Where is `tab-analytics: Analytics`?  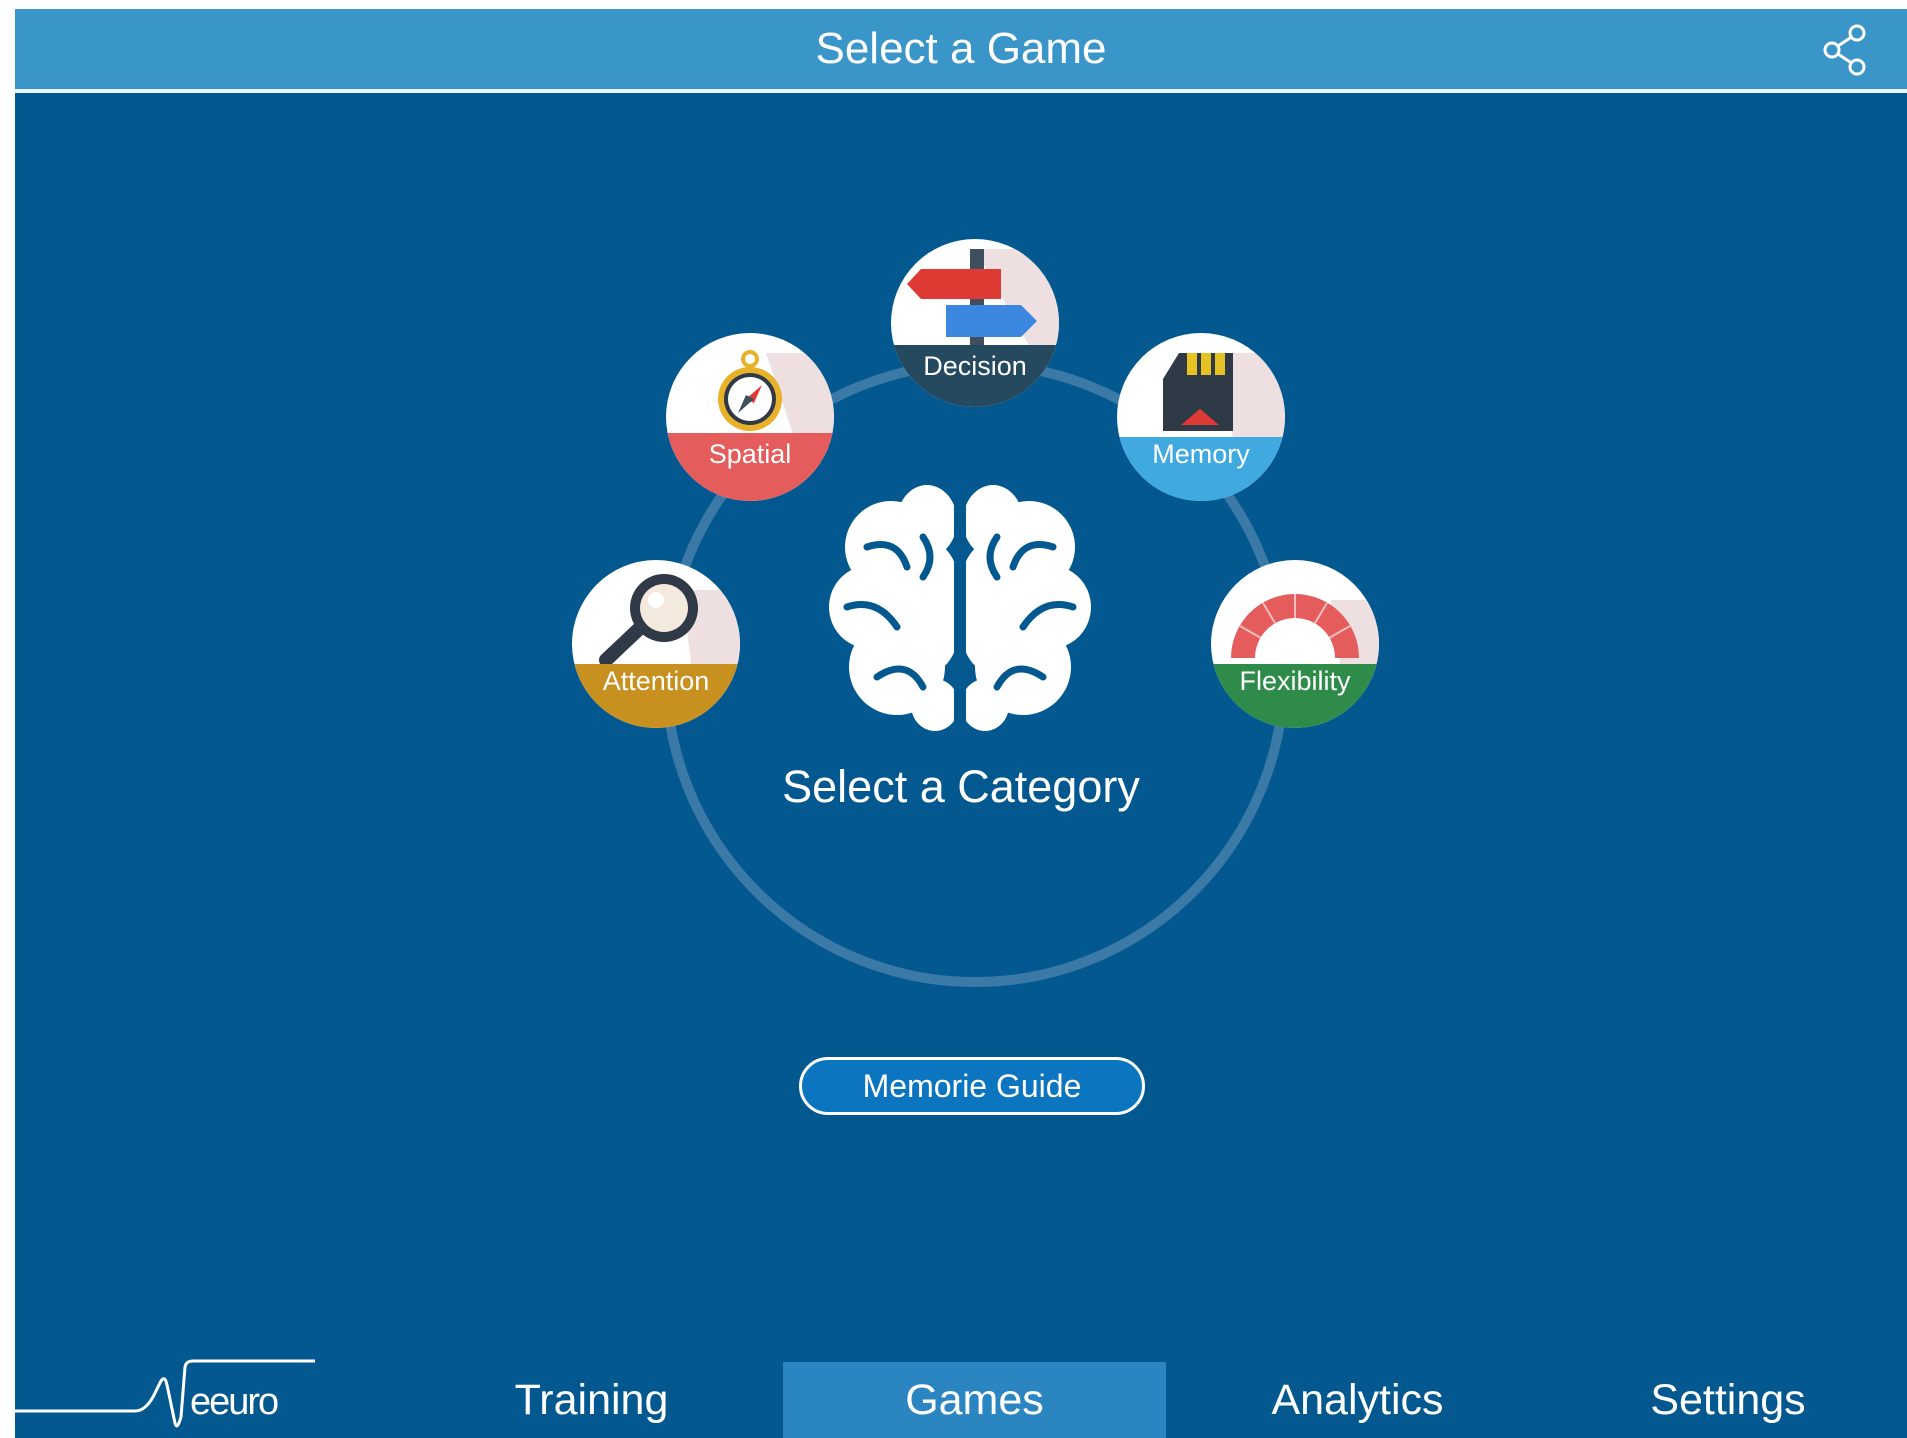
tab-analytics: Analytics is located at coordinates (1357, 1400).